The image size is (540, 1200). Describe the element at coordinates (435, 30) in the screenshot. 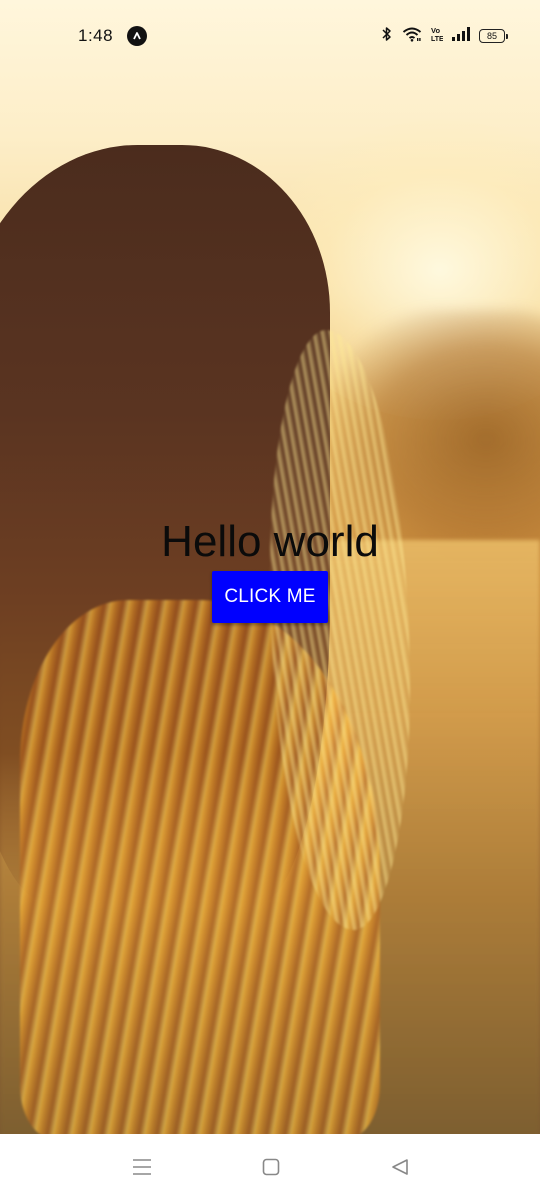

I see `svg-text: Vo` at that location.